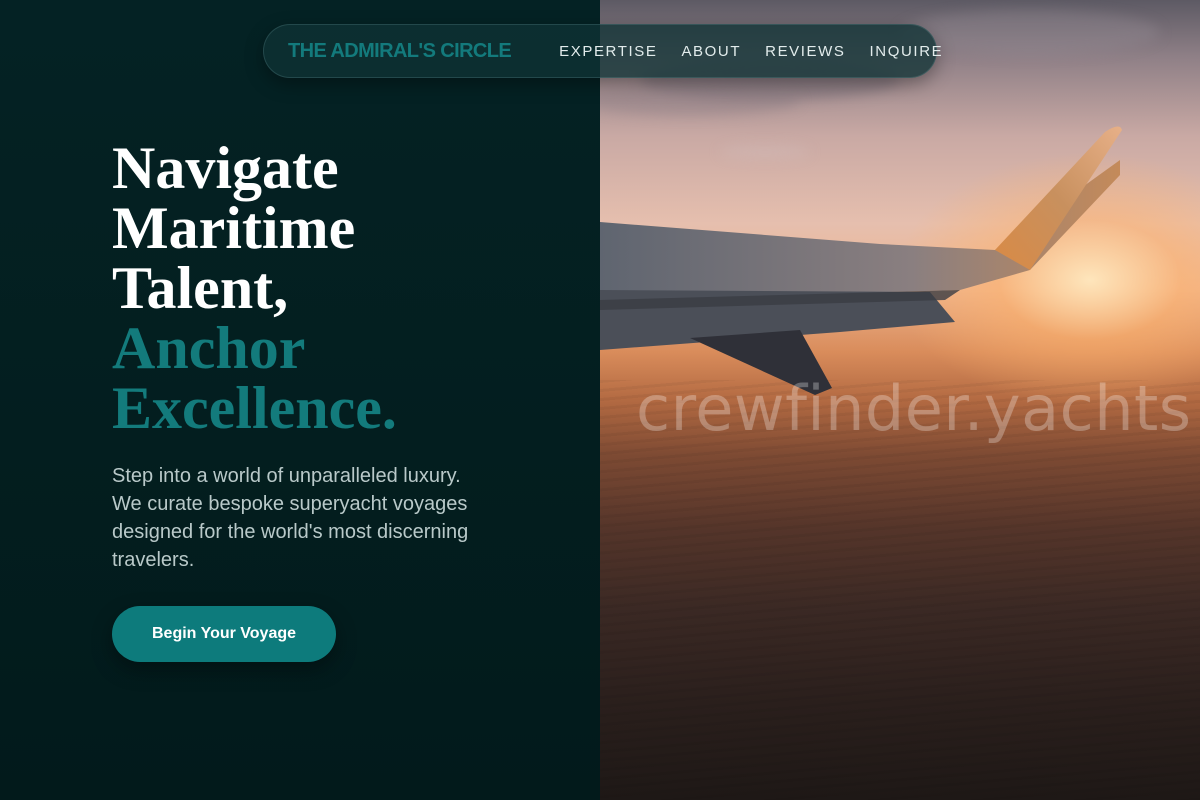 Image resolution: width=1200 pixels, height=800 pixels. I want to click on nav-links: EXPERTISE ABOUT REVIEWS INQUIRE, so click(751, 51).